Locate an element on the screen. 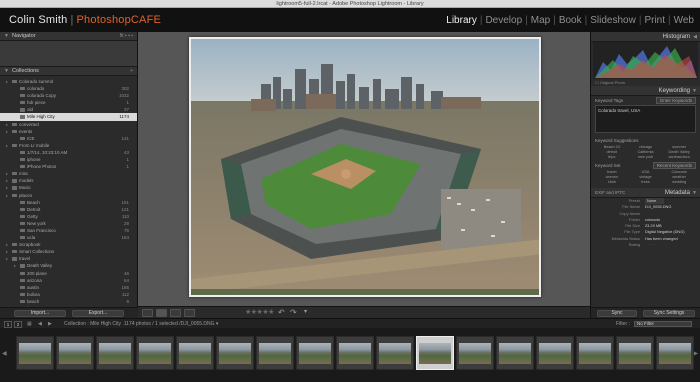  keyword-suggestion: summer is located at coordinates (679, 147).